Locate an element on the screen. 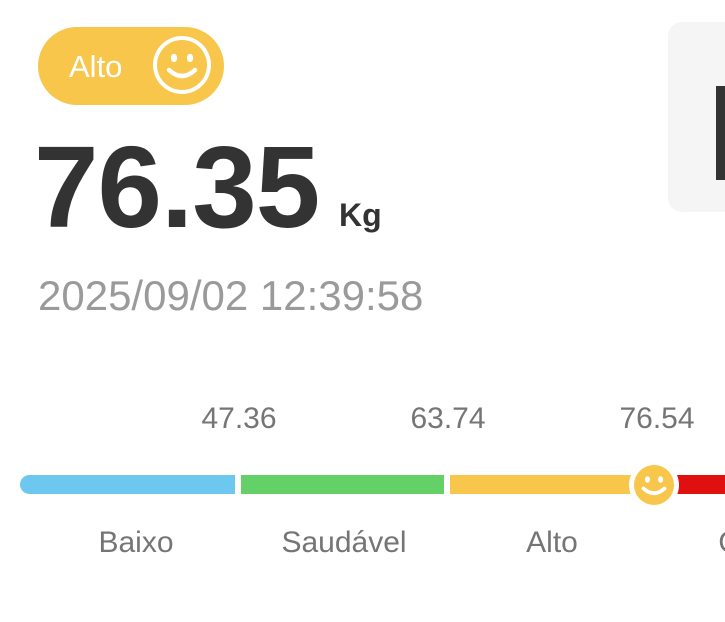 The width and height of the screenshot is (725, 622). zone-label-high: Alto is located at coordinates (552, 542).